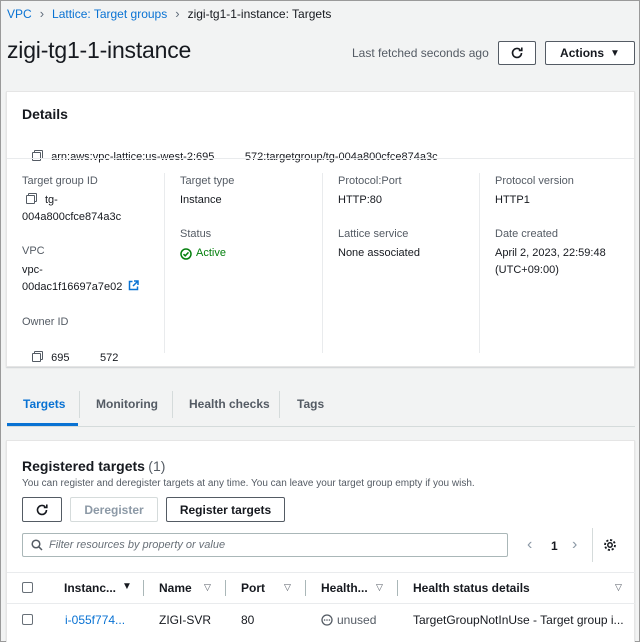 This screenshot has height=642, width=640. I want to click on target-group-id-value: tg- 004a800cfce874a3c, so click(72, 208).